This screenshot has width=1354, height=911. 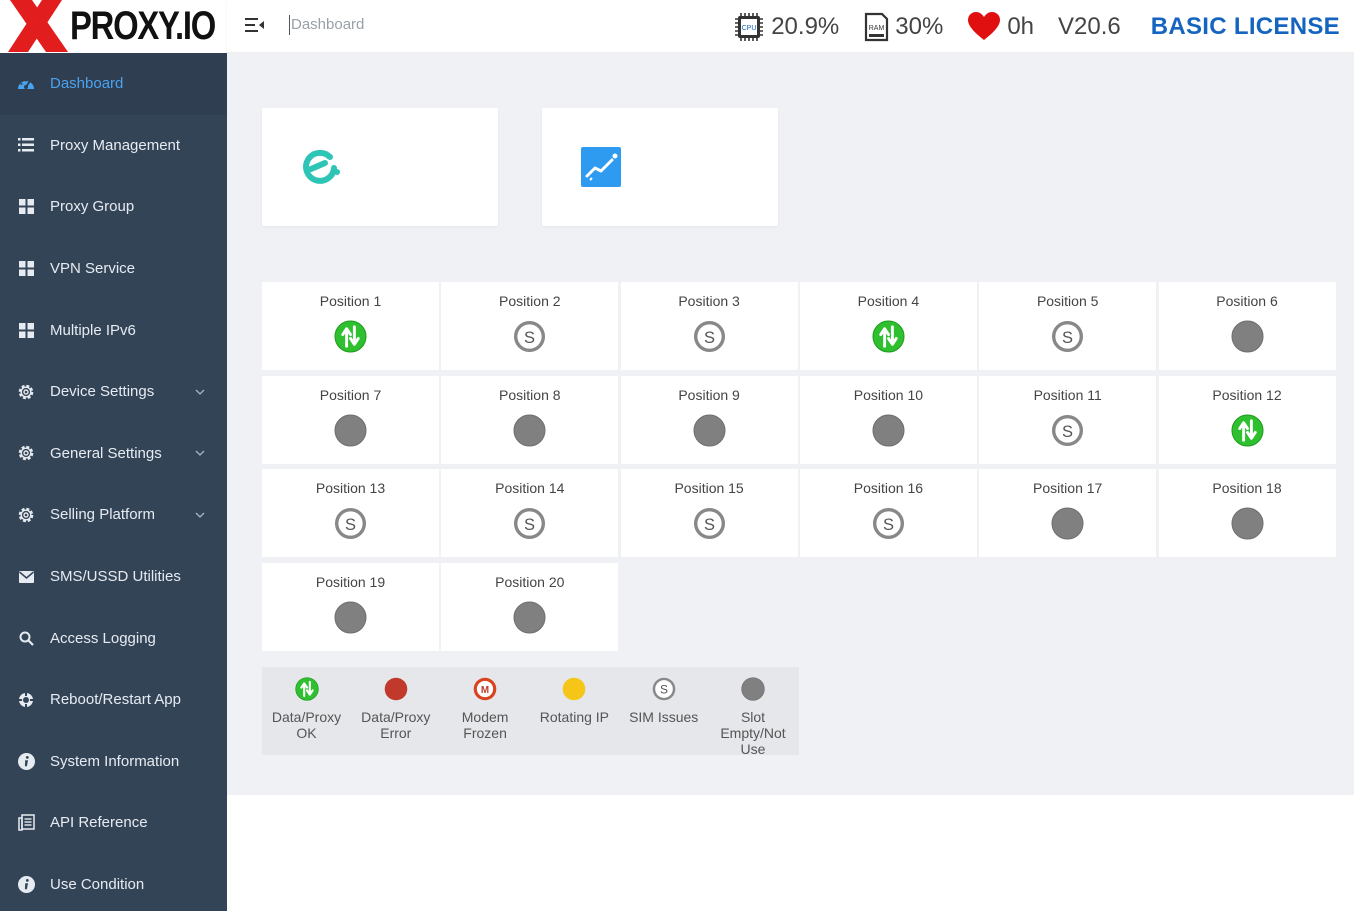 What do you see at coordinates (113, 700) in the screenshot?
I see `sidebar-item-reboot-restart: Reboot/Restart App` at bounding box center [113, 700].